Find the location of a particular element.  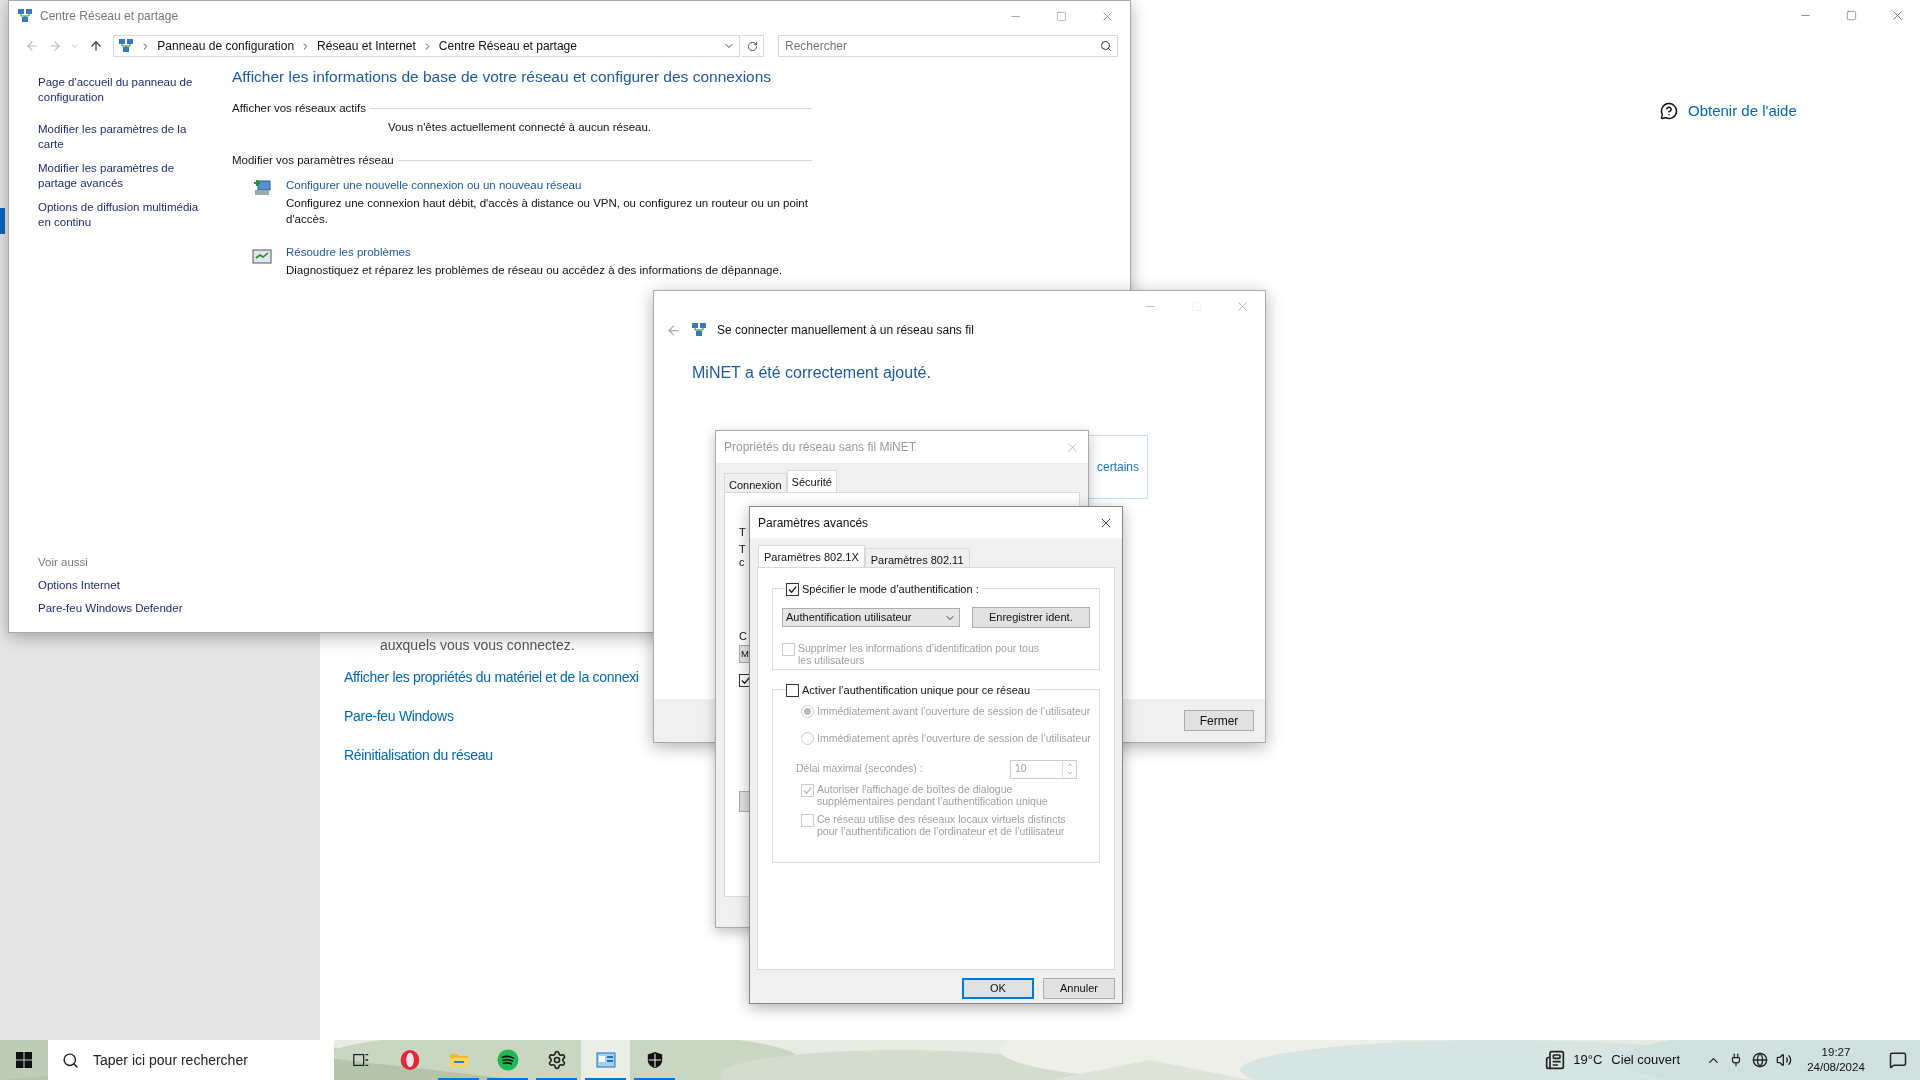

save-credentials-button: Enregistrer ident. is located at coordinates (1030, 617).